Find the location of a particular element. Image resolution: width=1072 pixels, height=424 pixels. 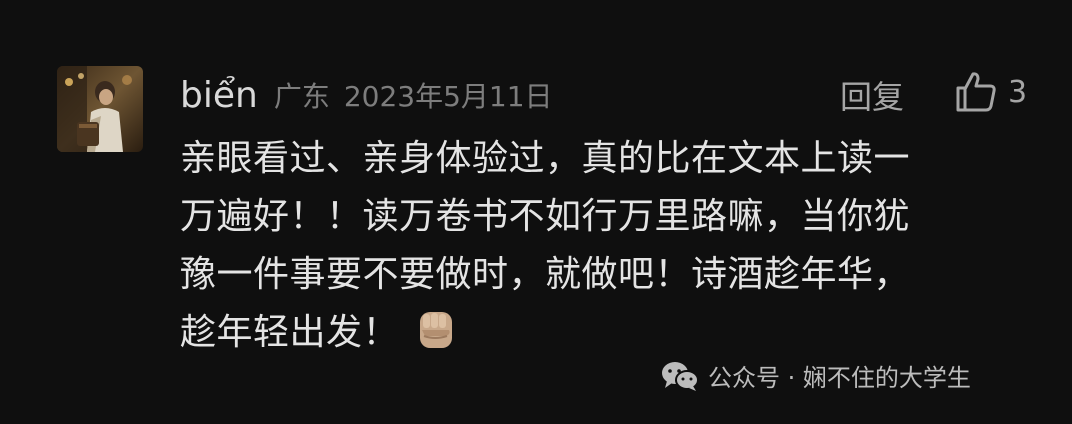

comment-last-line: 趁年轻出发！ is located at coordinates (595, 333).